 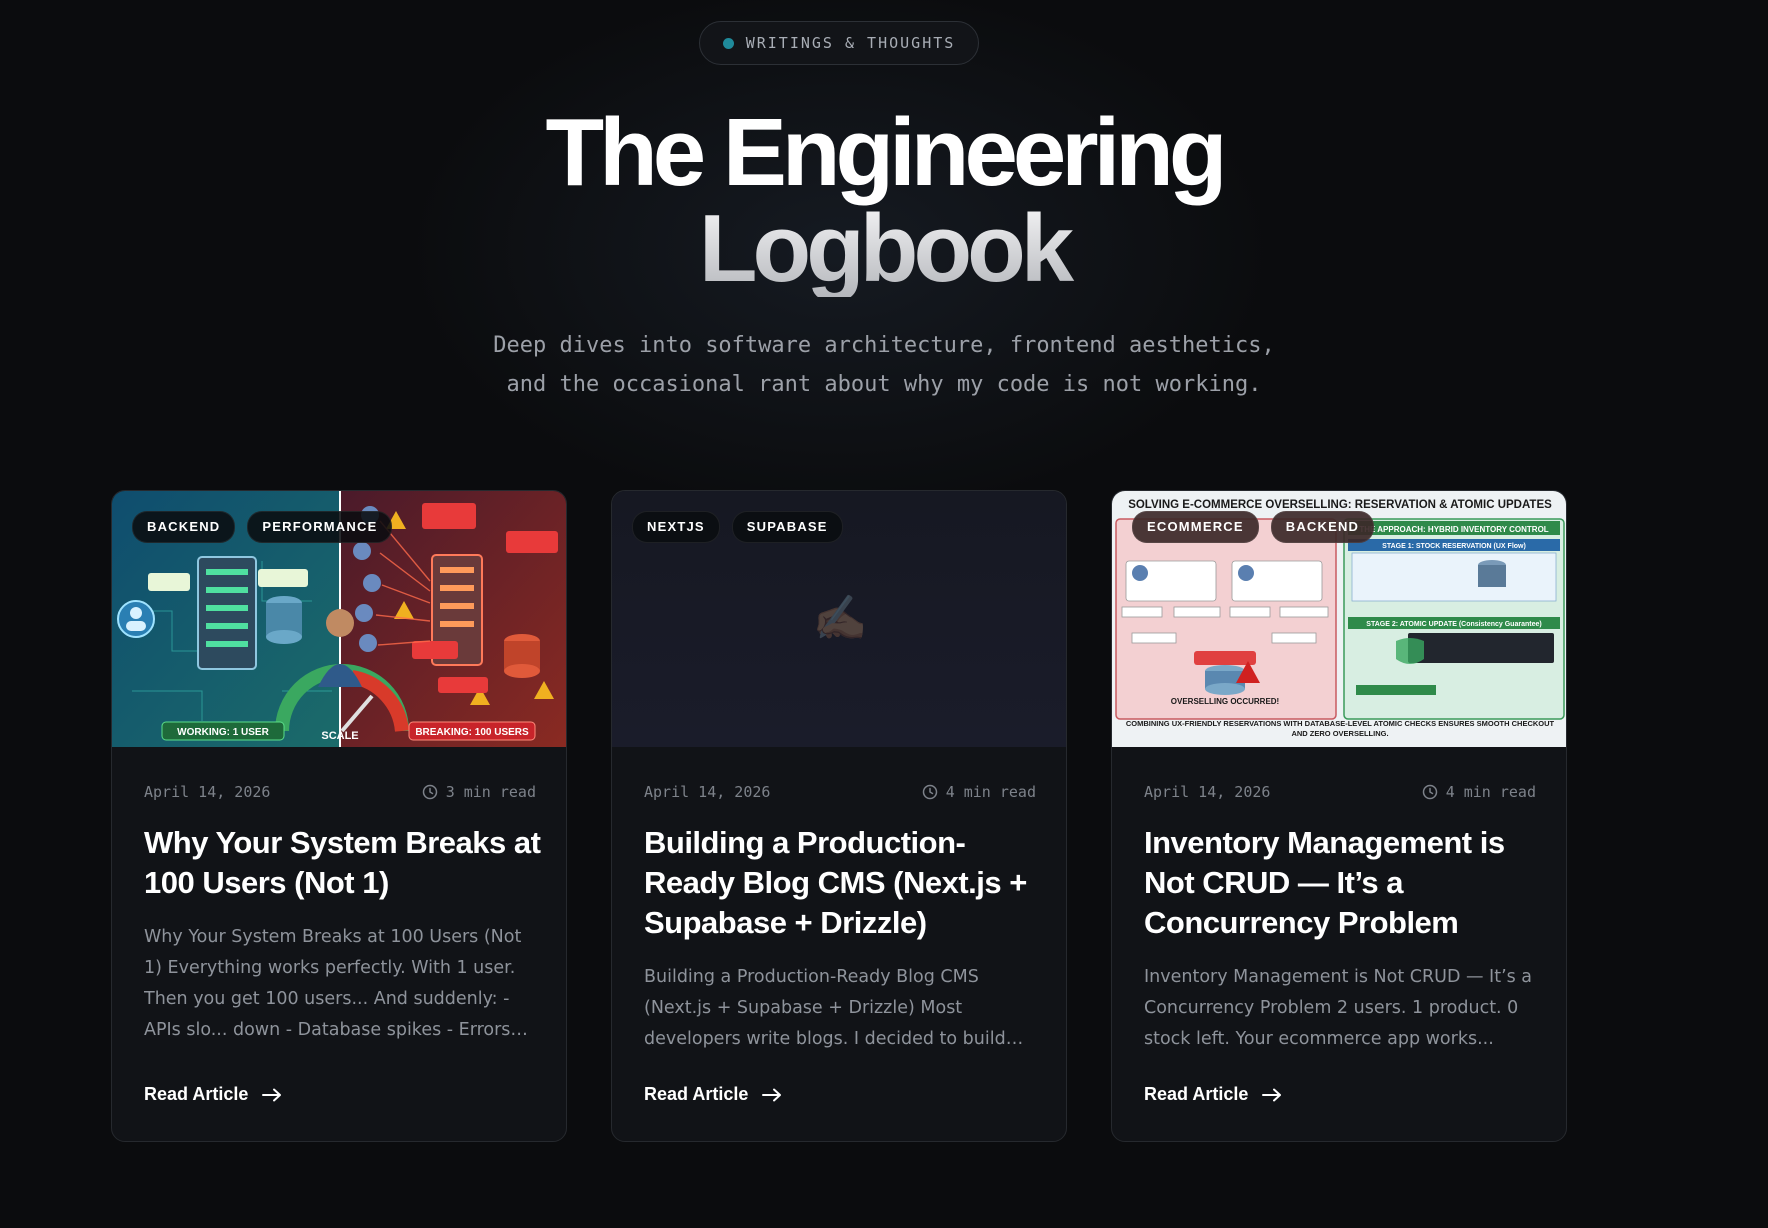 I want to click on thumb-breaking-label: BREAKING: 100 USERS, so click(x=472, y=732).